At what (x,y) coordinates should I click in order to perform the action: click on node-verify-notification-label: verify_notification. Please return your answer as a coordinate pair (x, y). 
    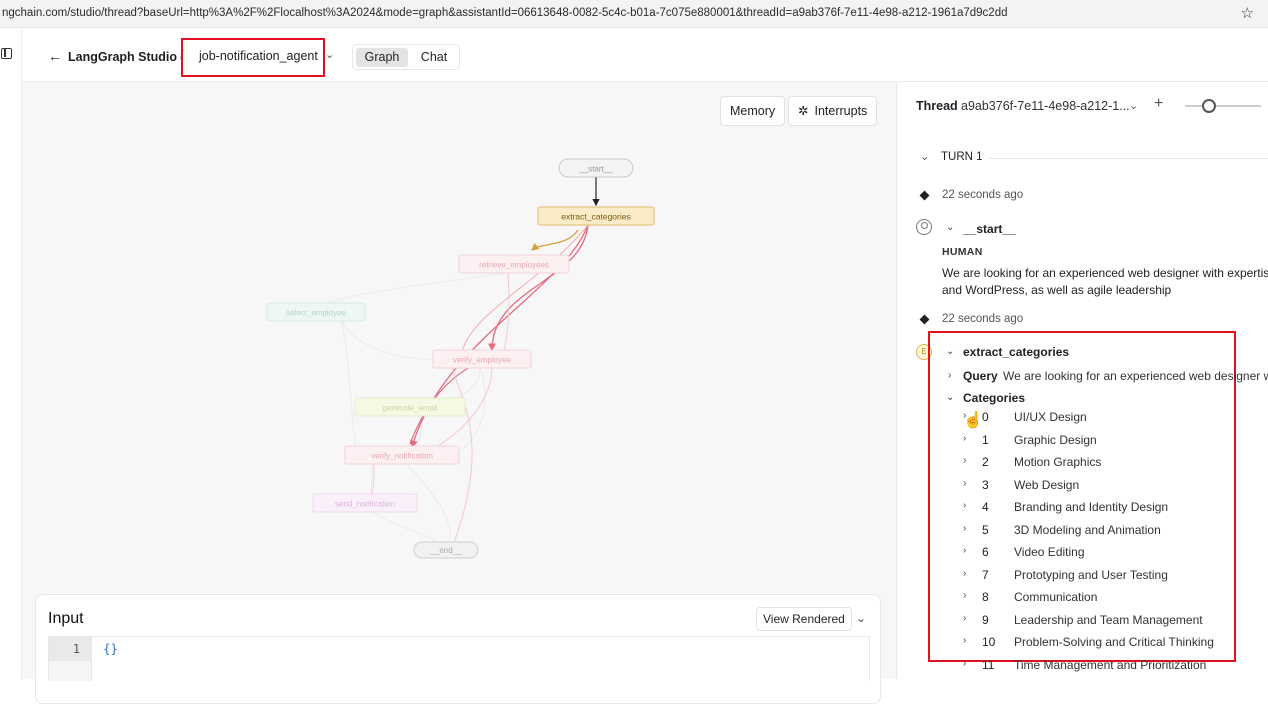
    Looking at the image, I should click on (402, 456).